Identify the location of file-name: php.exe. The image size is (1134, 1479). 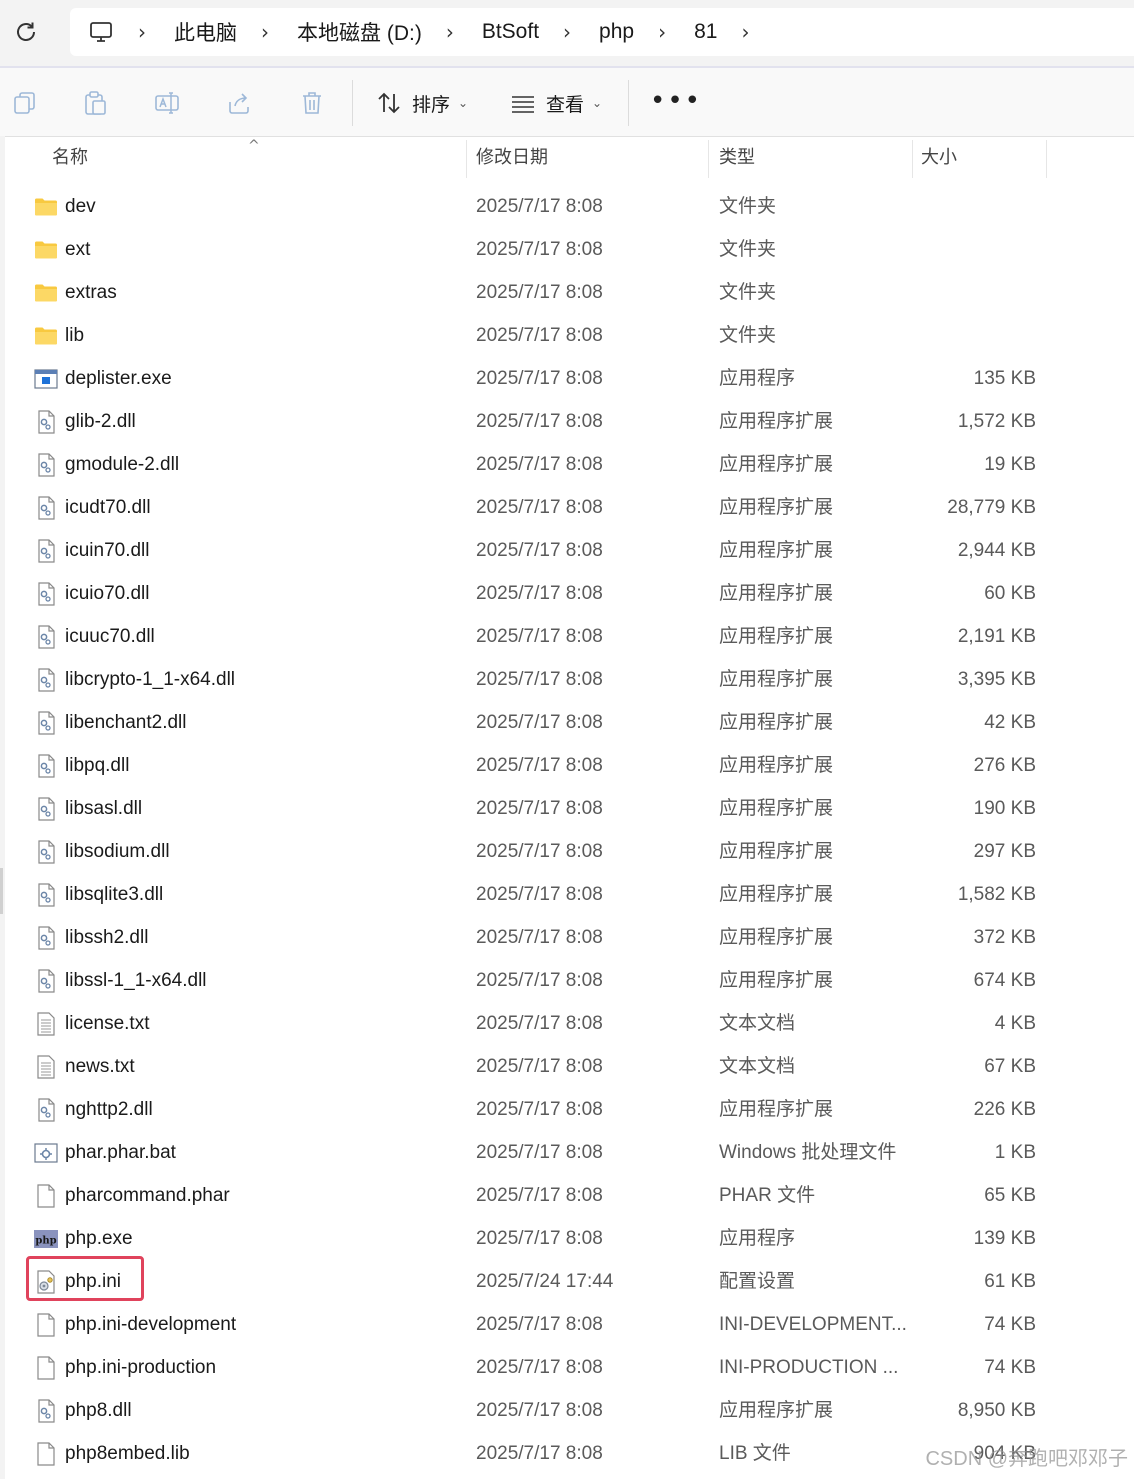
(99, 1238).